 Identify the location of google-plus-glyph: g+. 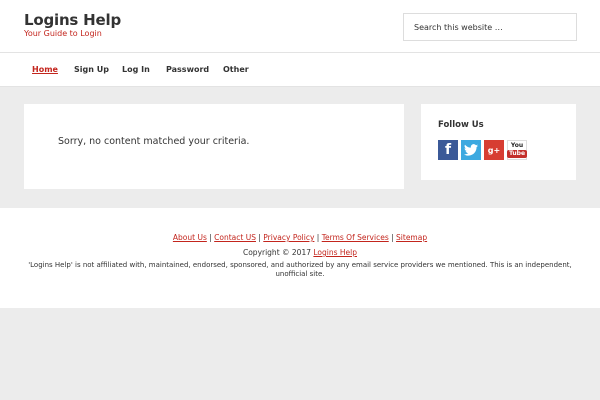
(494, 150).